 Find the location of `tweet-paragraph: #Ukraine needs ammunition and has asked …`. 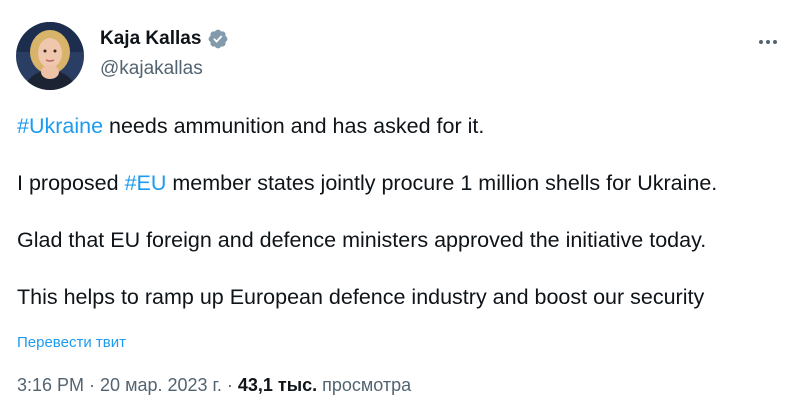

tweet-paragraph: #Ukraine needs ammunition and has asked … is located at coordinates (402, 126).